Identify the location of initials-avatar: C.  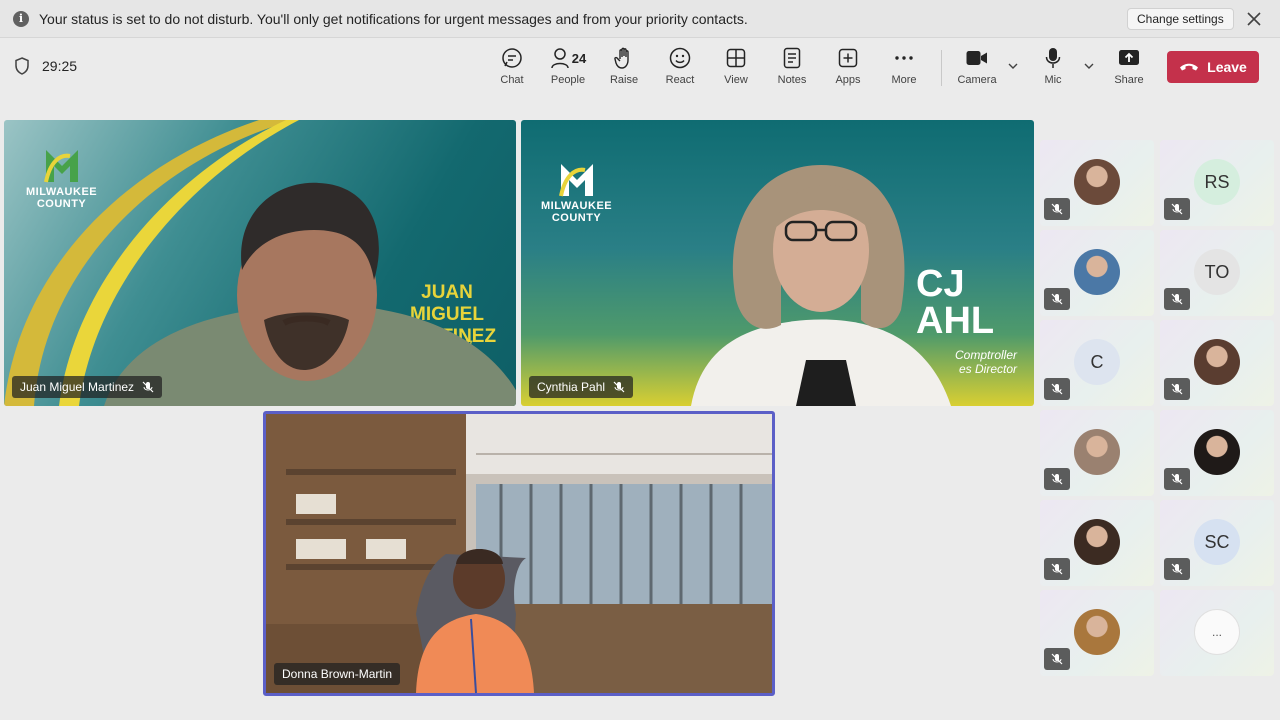
(1097, 362).